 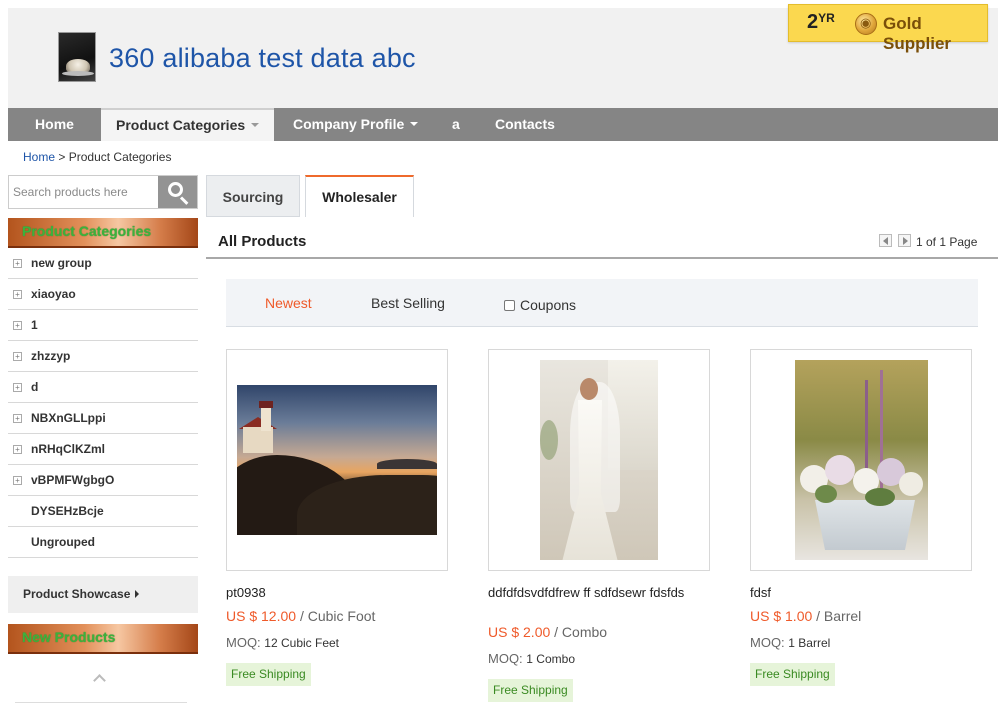 I want to click on coupons-filter: Coupons, so click(x=540, y=305).